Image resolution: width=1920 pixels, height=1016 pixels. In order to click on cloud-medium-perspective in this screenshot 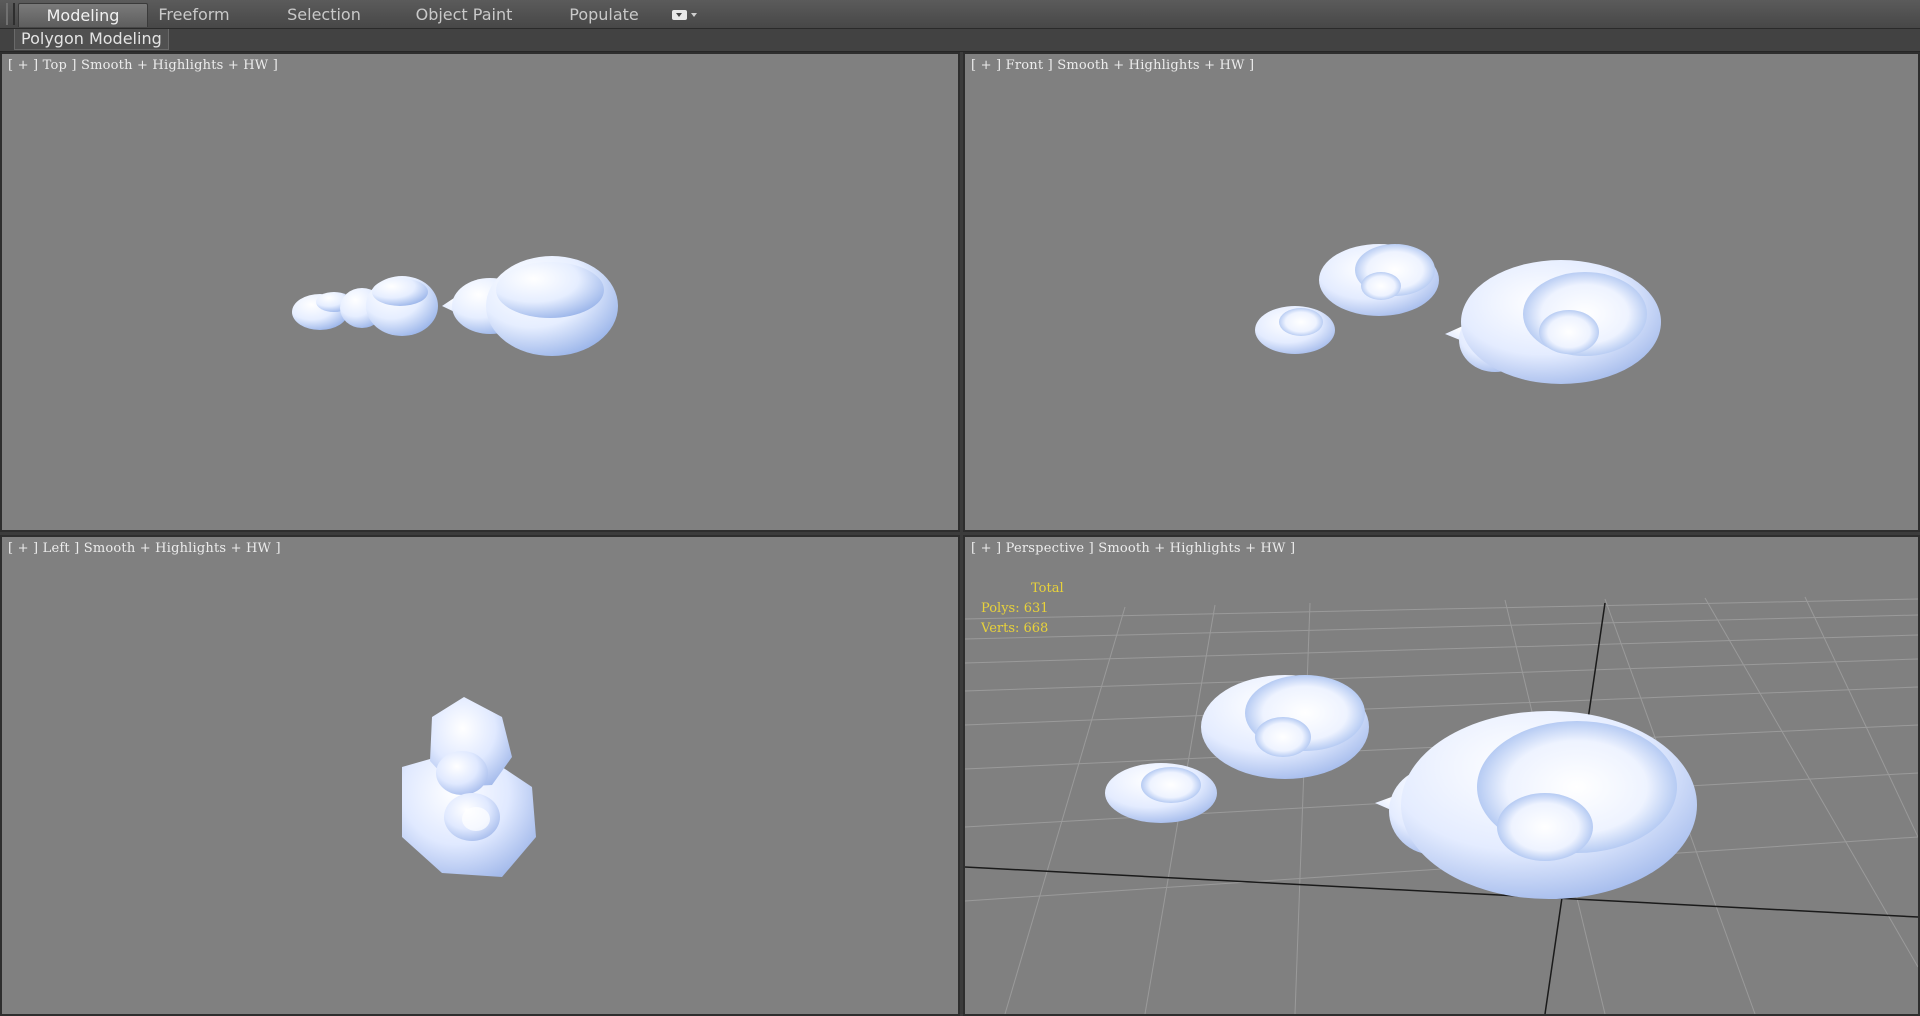, I will do `click(1285, 727)`.